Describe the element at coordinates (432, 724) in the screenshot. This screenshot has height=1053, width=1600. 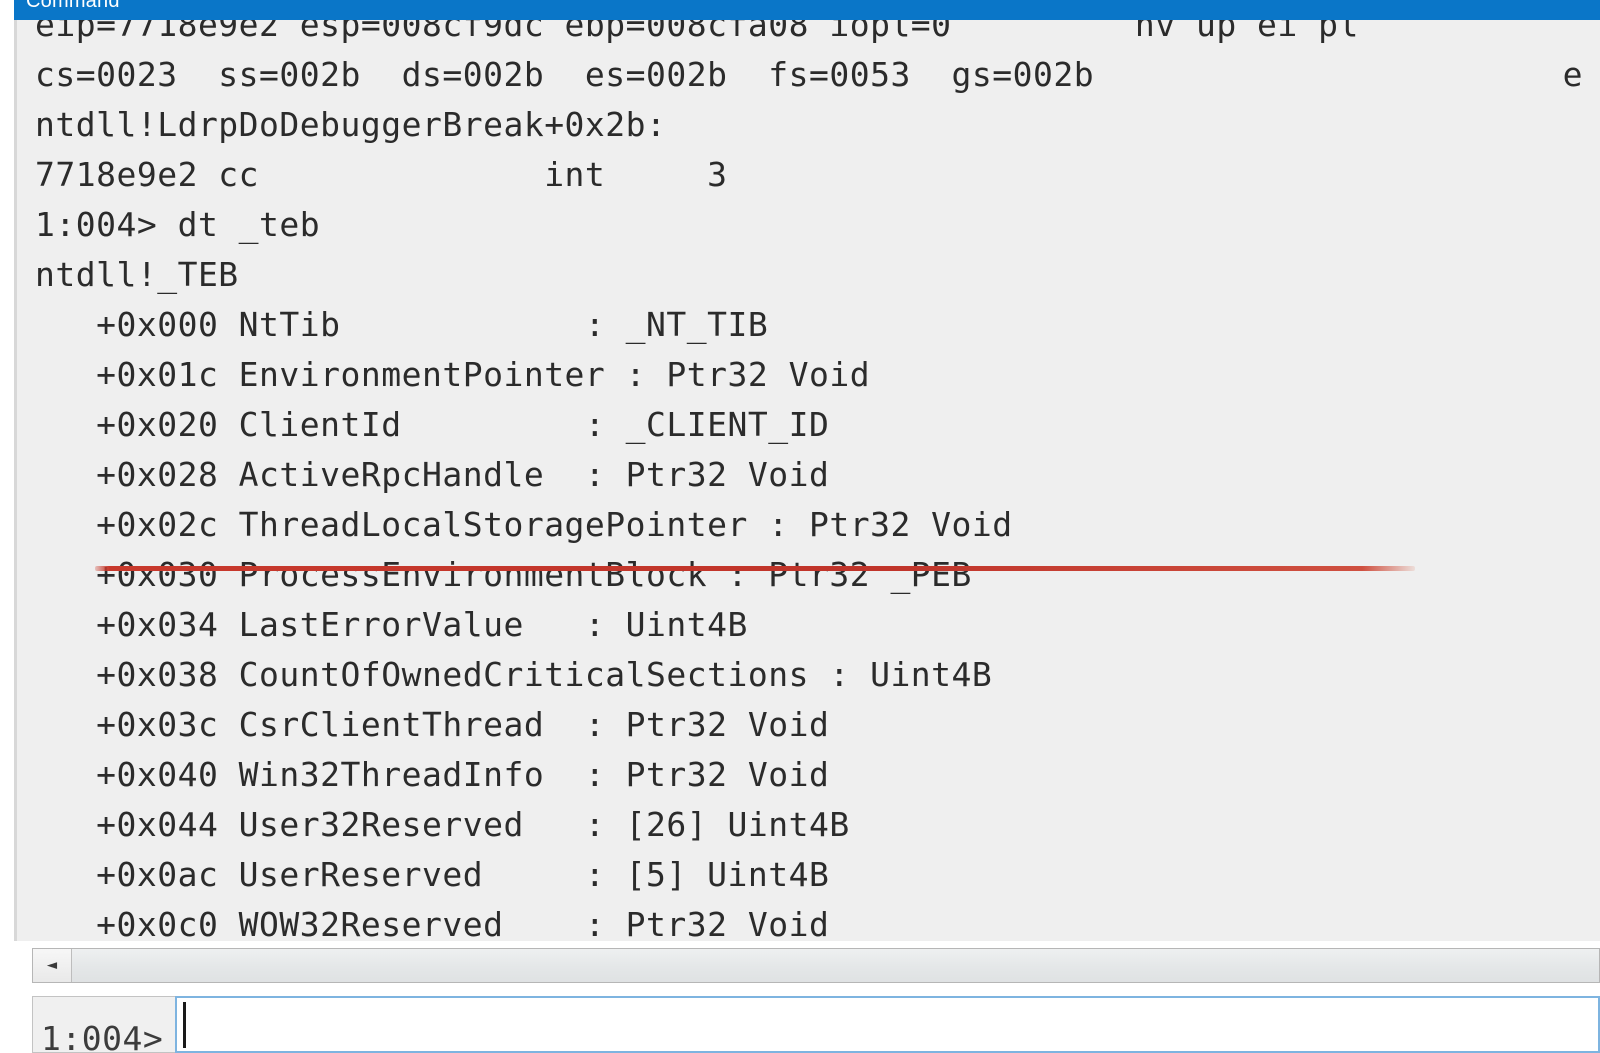
I see `output-line: +0x03c CsrClientThread : Ptr32 Void` at that location.